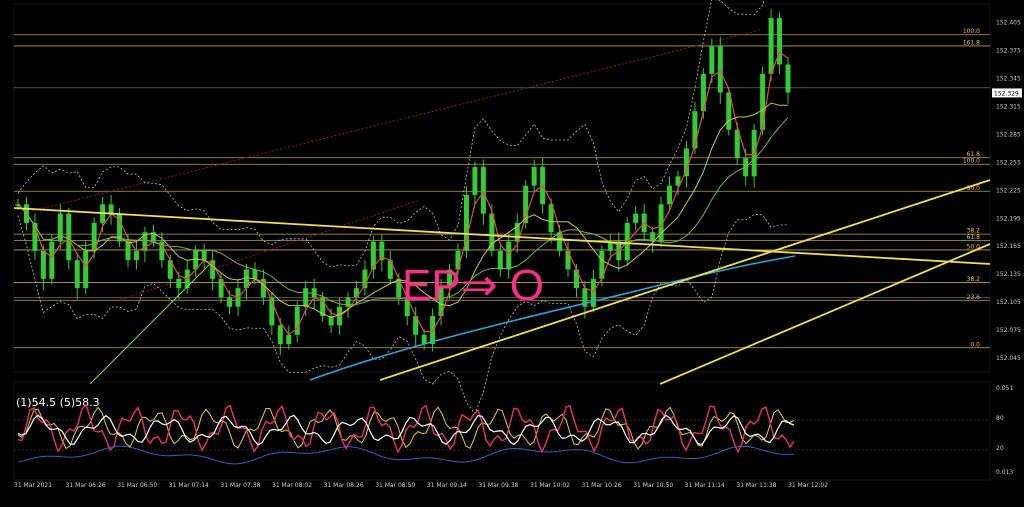  What do you see at coordinates (1008, 358) in the screenshot?
I see `y-tick-label: 152.045` at bounding box center [1008, 358].